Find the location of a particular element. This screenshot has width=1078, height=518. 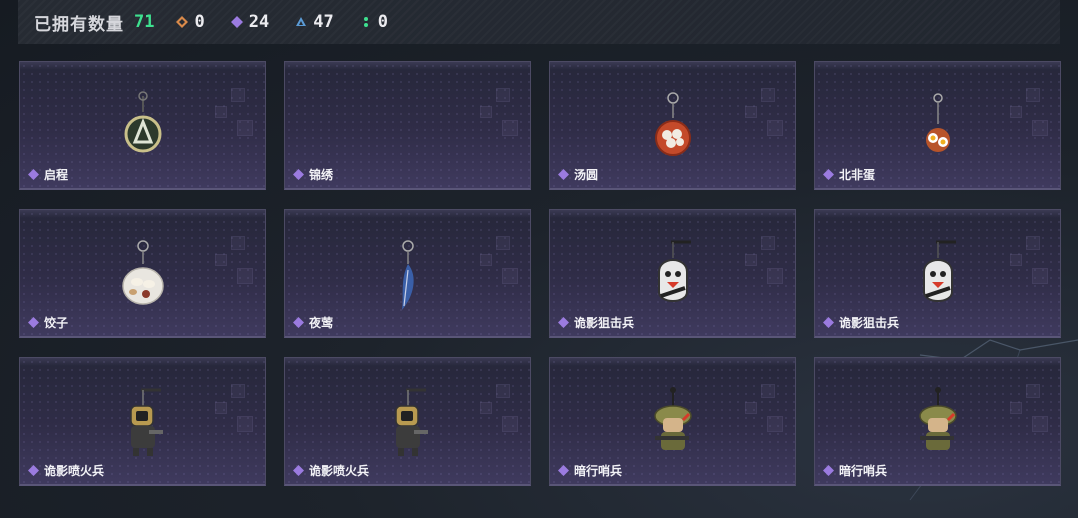

stat-blue: 47 is located at coordinates (314, 22).